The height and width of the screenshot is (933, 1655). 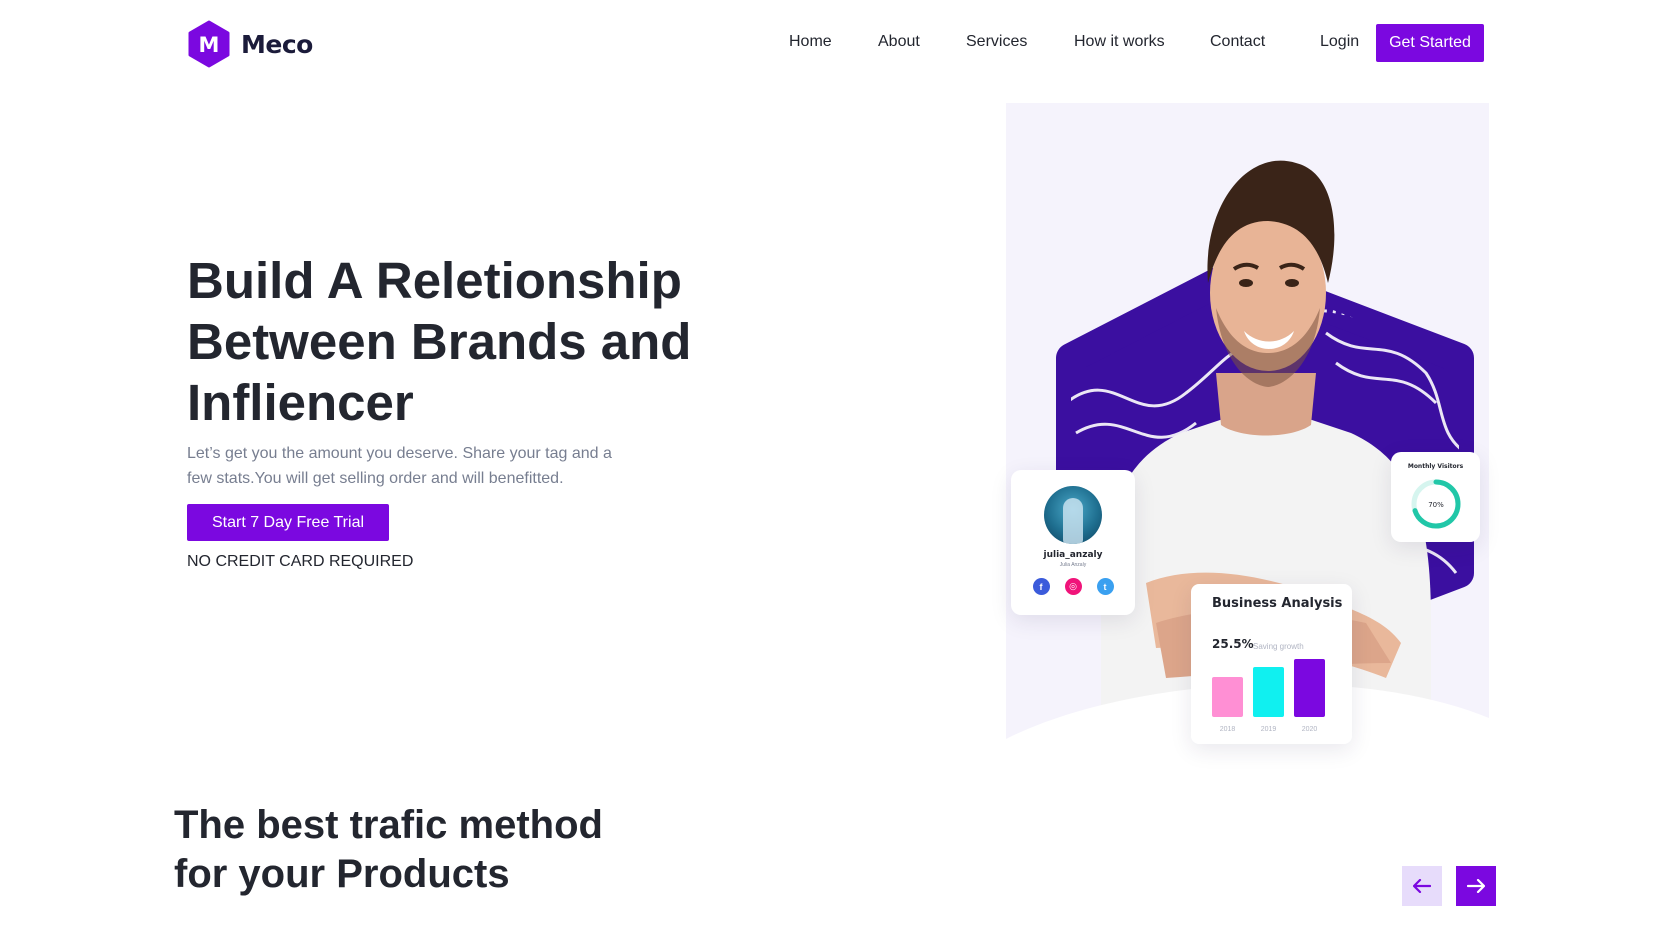 What do you see at coordinates (1237, 42) in the screenshot?
I see `nav-contact: Contact` at bounding box center [1237, 42].